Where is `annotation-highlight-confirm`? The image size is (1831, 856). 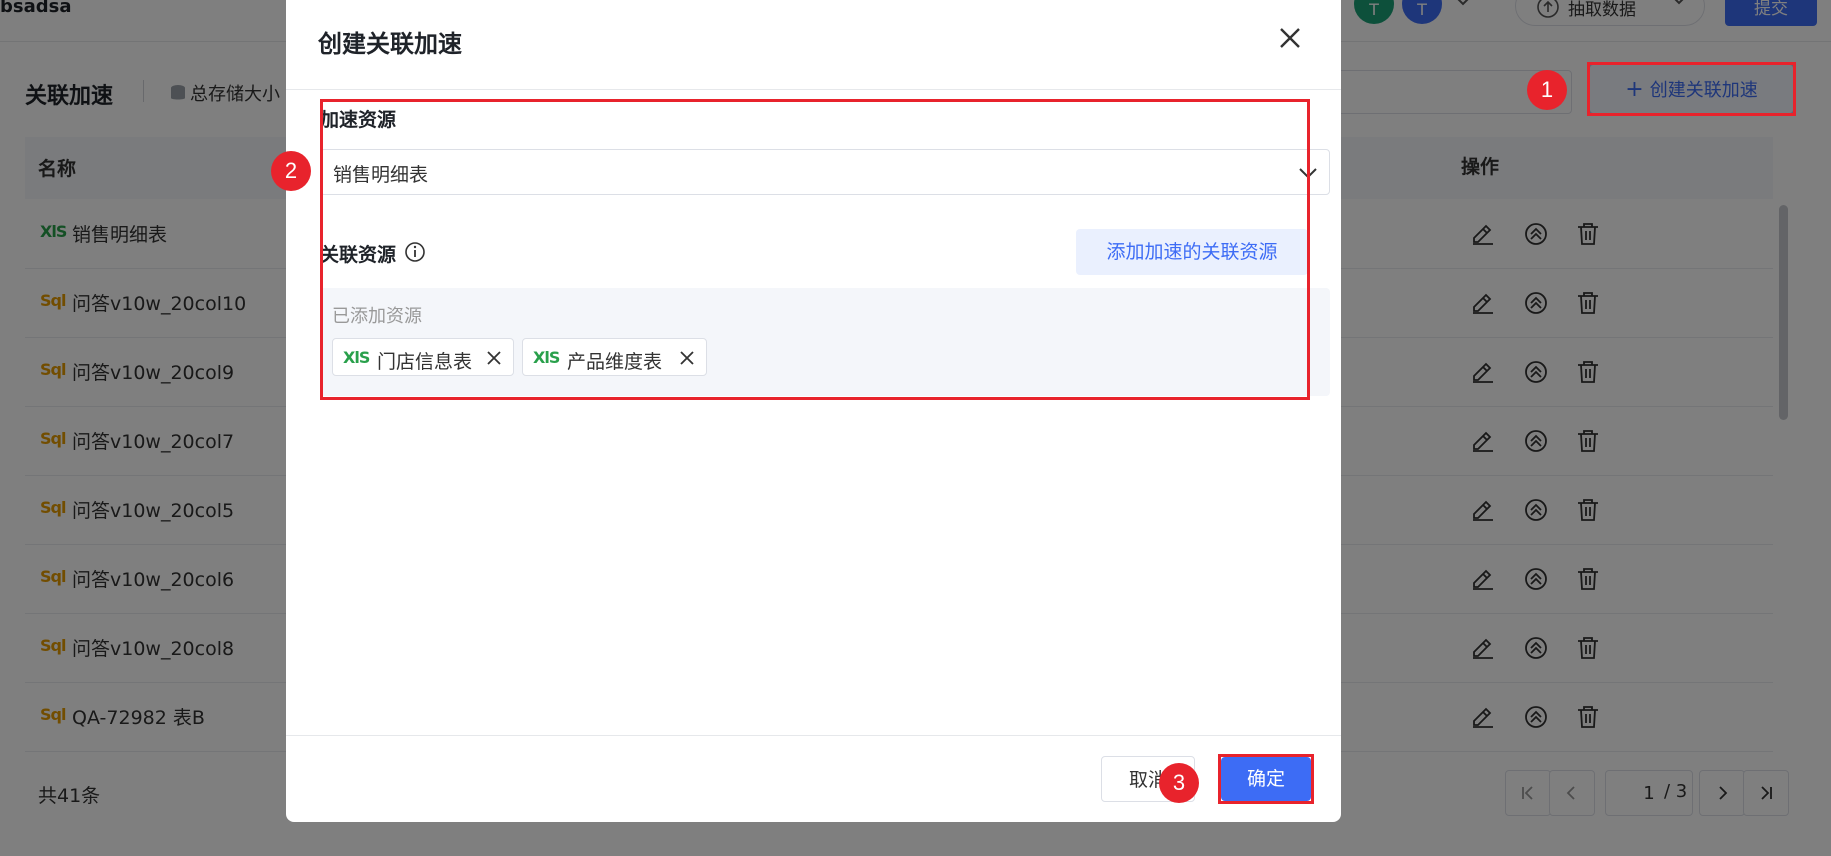
annotation-highlight-confirm is located at coordinates (1266, 779).